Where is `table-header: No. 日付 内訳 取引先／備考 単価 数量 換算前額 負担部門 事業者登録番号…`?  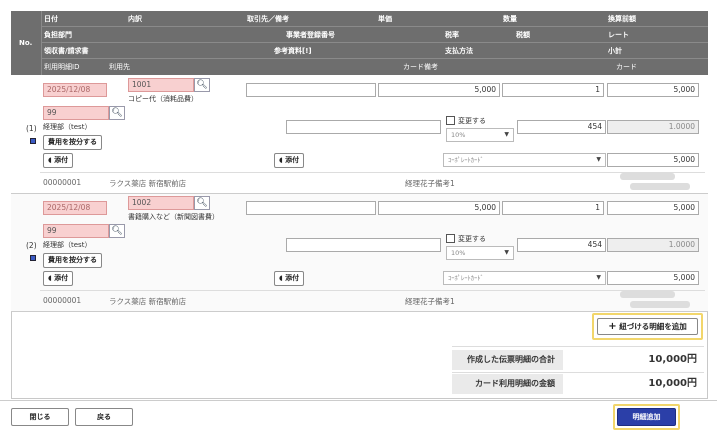 table-header: No. 日付 内訳 取引先／備考 単価 数量 換算前額 負担部門 事業者登録番号… is located at coordinates (359, 43).